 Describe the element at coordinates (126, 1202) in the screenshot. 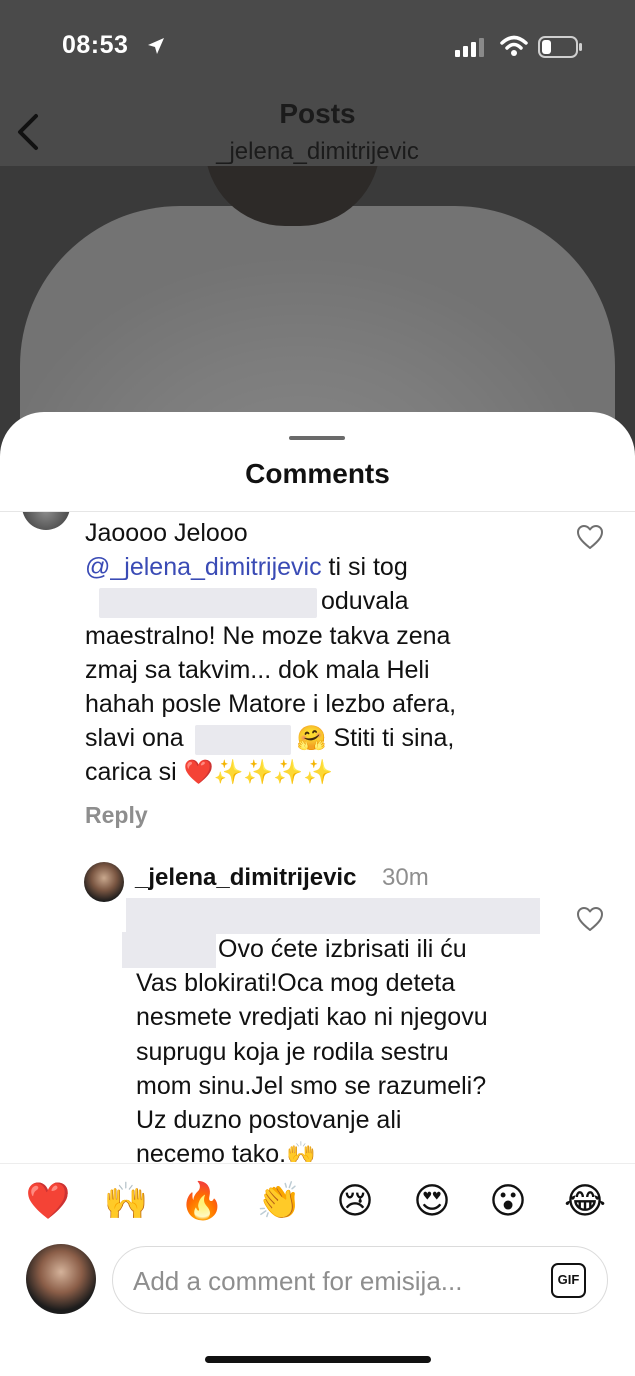

I see `reaction-raised-hands-emoji: 🙌` at that location.